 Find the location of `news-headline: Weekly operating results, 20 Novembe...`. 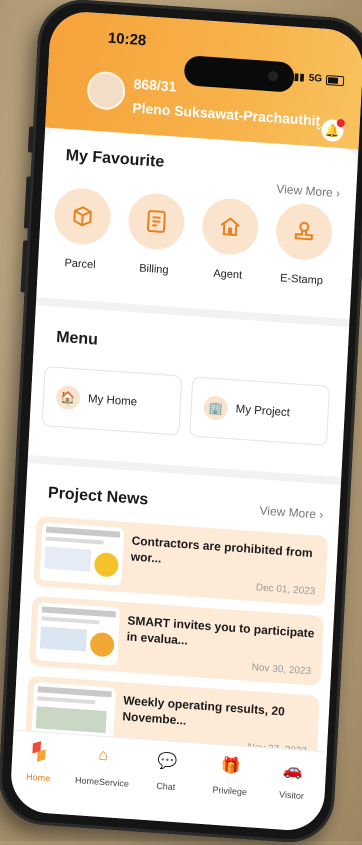

news-headline: Weekly operating results, 20 Novembe... is located at coordinates (204, 710).